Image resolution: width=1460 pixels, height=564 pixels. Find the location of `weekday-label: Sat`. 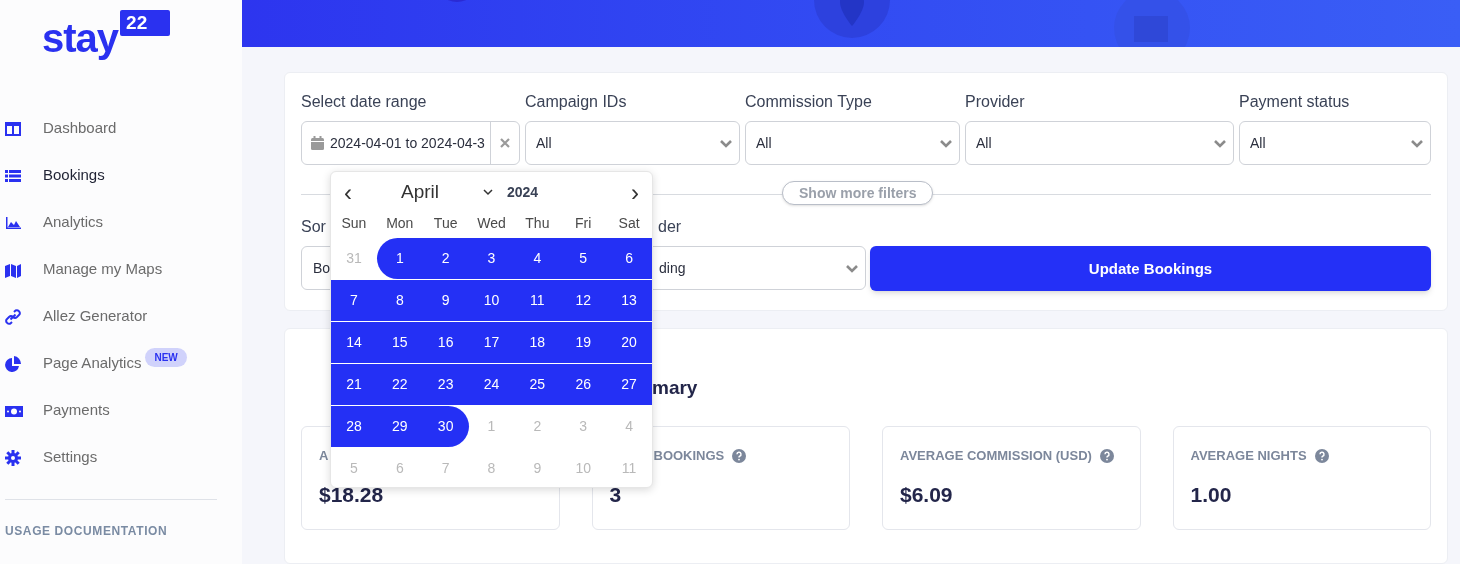

weekday-label: Sat is located at coordinates (629, 223).